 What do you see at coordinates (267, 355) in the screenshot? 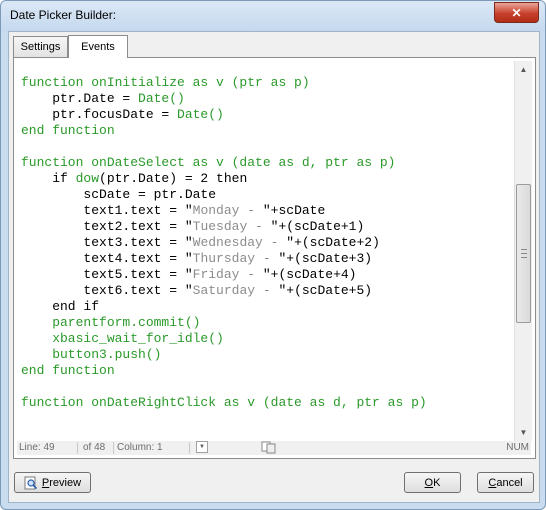
I see `code-line: button3.push()` at bounding box center [267, 355].